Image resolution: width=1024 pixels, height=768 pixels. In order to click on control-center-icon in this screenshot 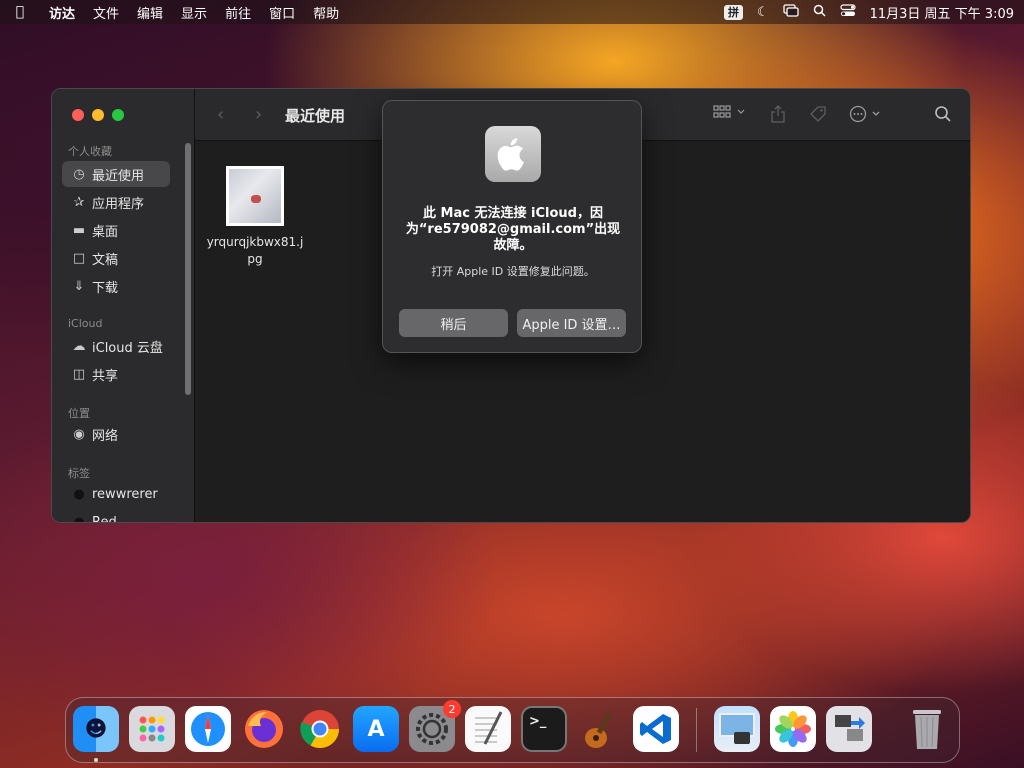, I will do `click(847, 12)`.